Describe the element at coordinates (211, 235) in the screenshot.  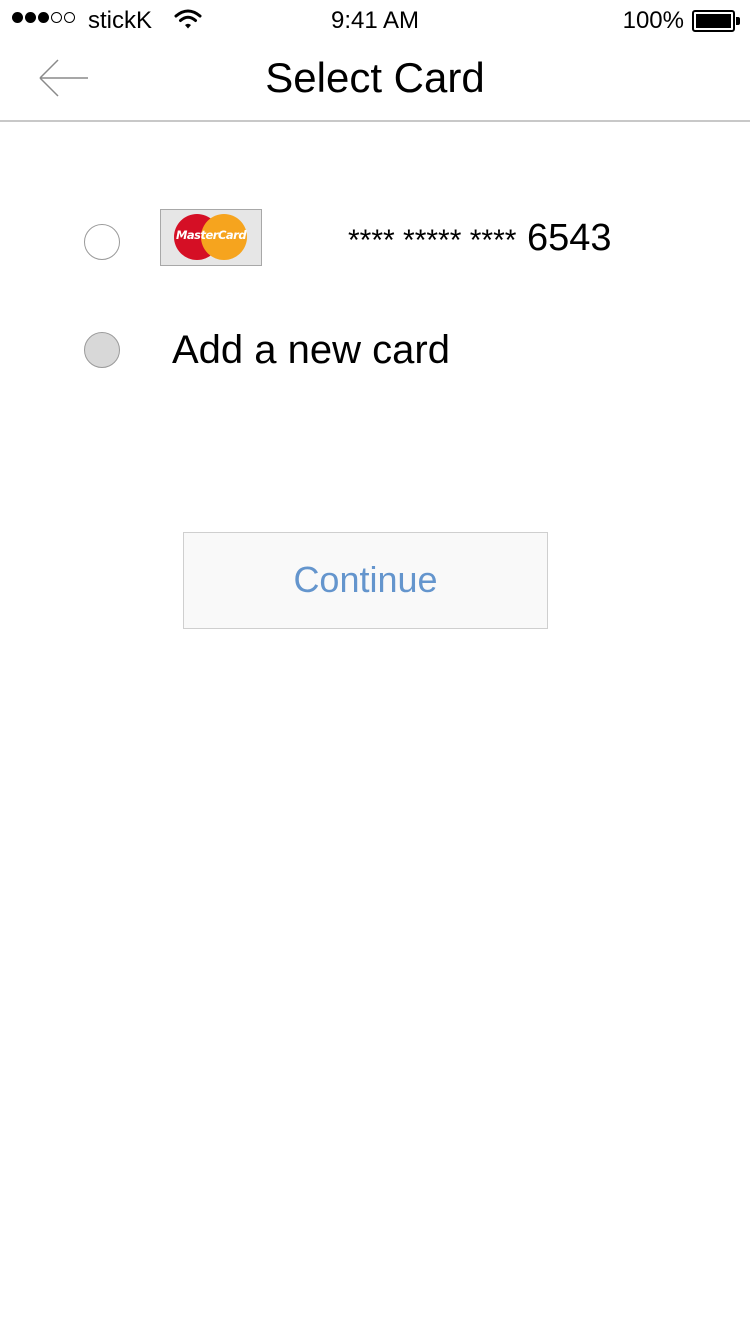
I see `card-brand-text: MasterCard` at that location.